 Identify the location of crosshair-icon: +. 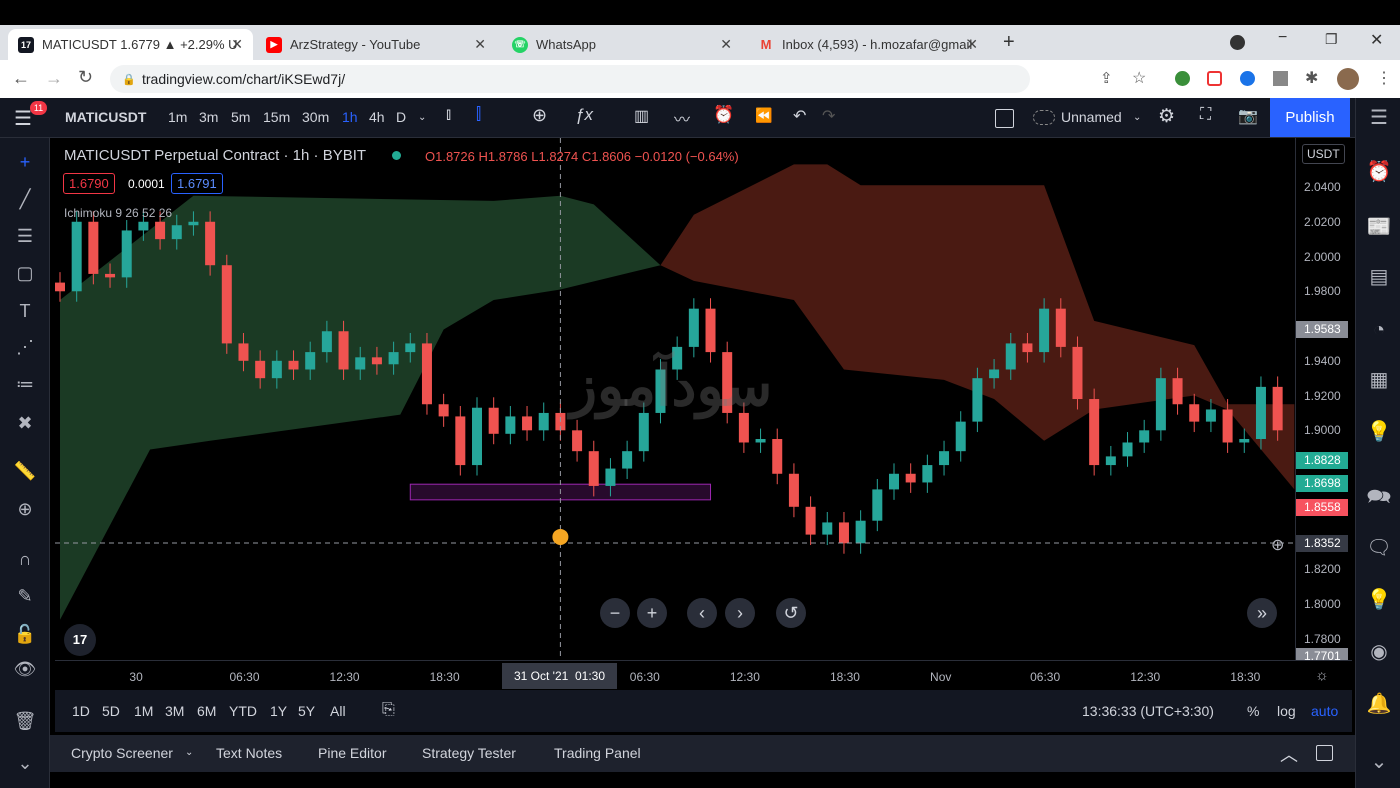
(25, 162).